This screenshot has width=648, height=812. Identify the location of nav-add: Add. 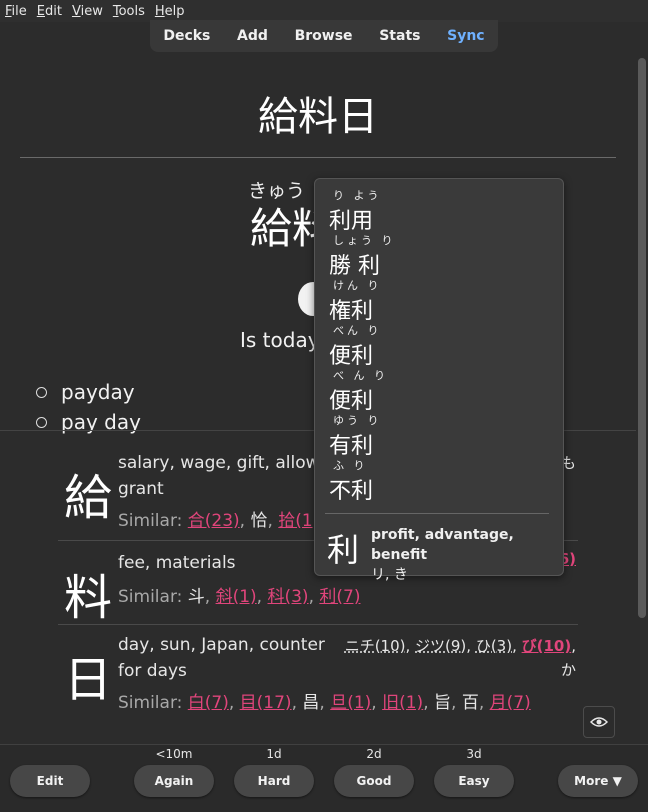
(252, 36).